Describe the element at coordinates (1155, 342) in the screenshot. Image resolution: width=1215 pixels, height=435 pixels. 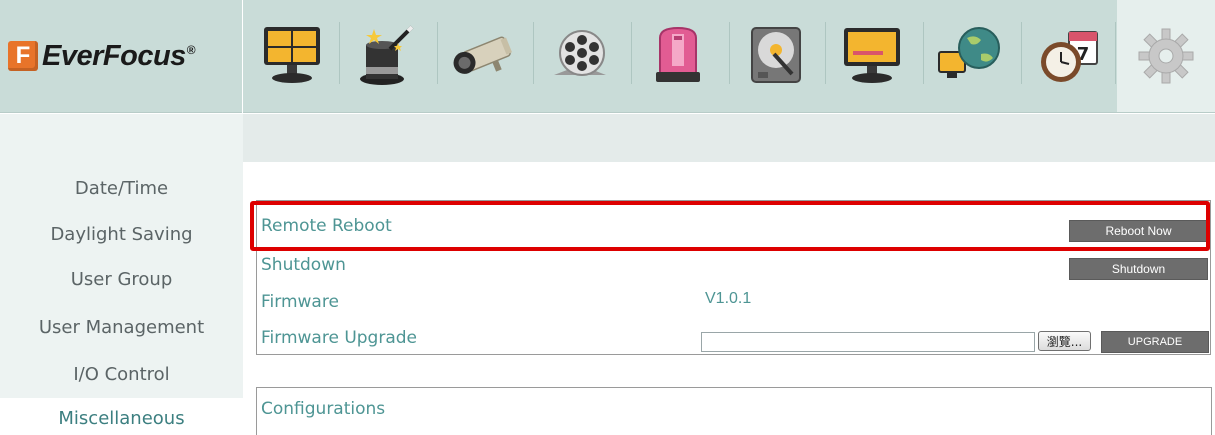
I see `upgrade-button: UPGRADE` at that location.